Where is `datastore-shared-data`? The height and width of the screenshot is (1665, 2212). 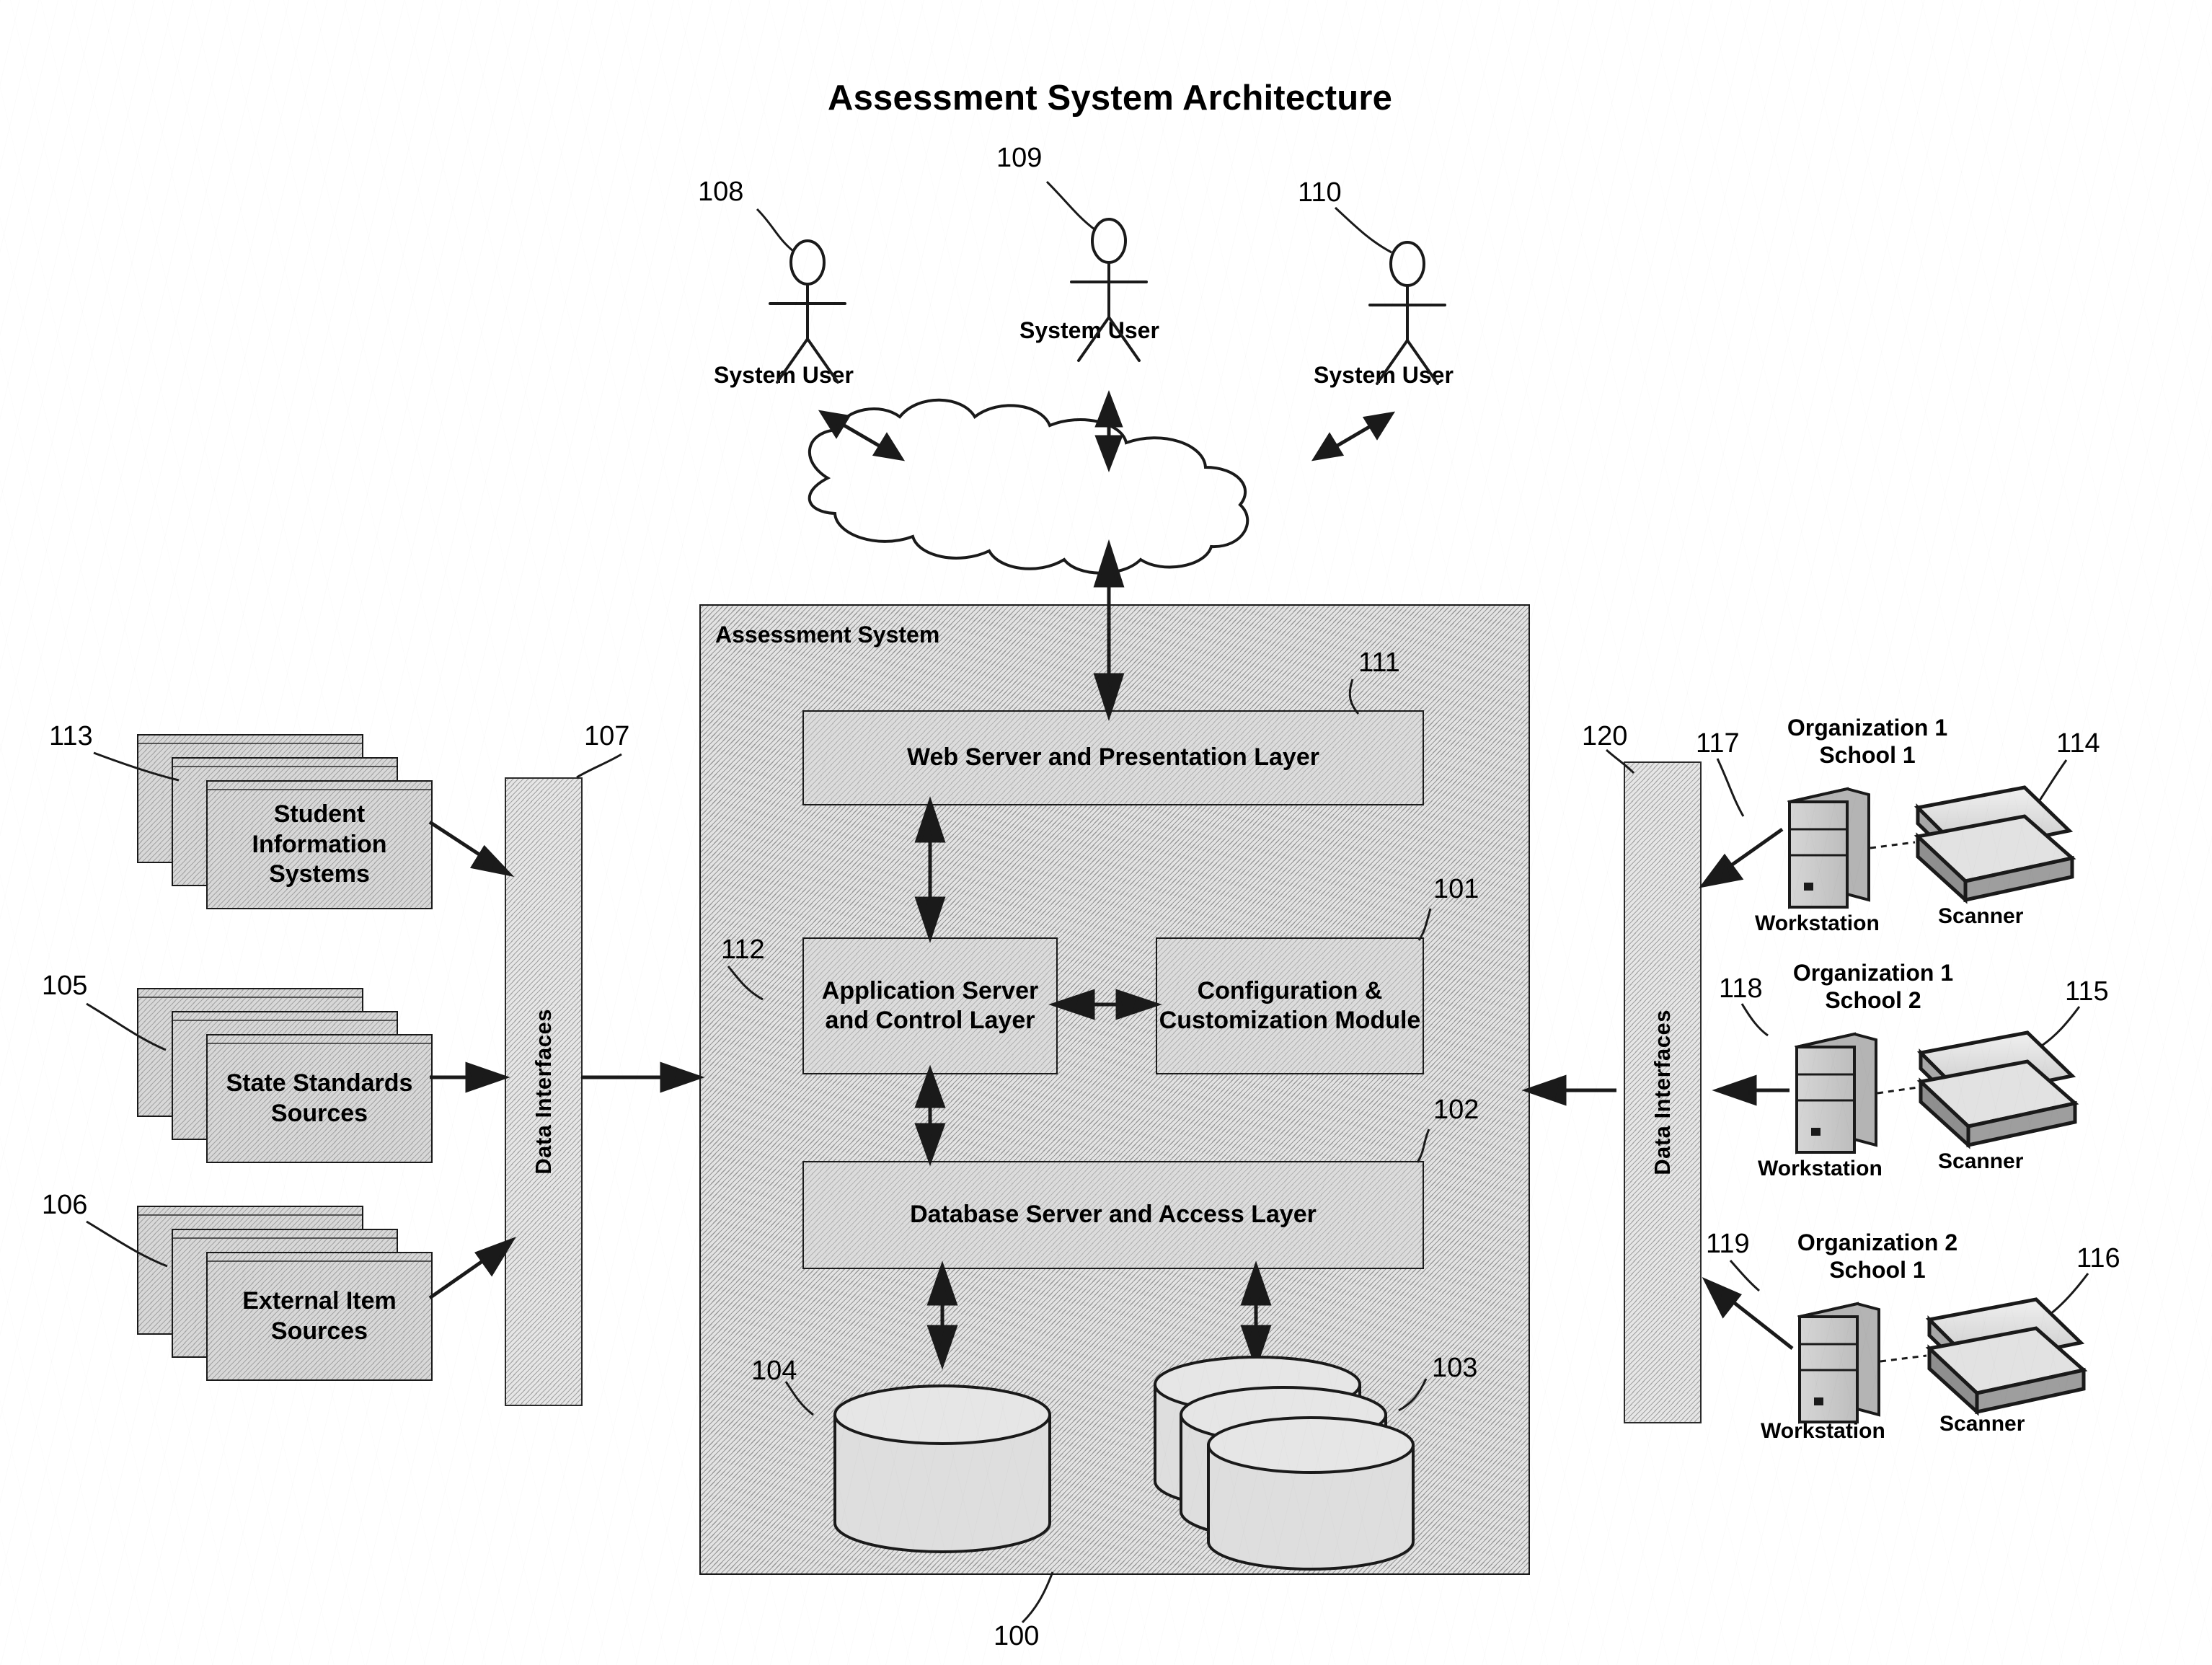 datastore-shared-data is located at coordinates (942, 1468).